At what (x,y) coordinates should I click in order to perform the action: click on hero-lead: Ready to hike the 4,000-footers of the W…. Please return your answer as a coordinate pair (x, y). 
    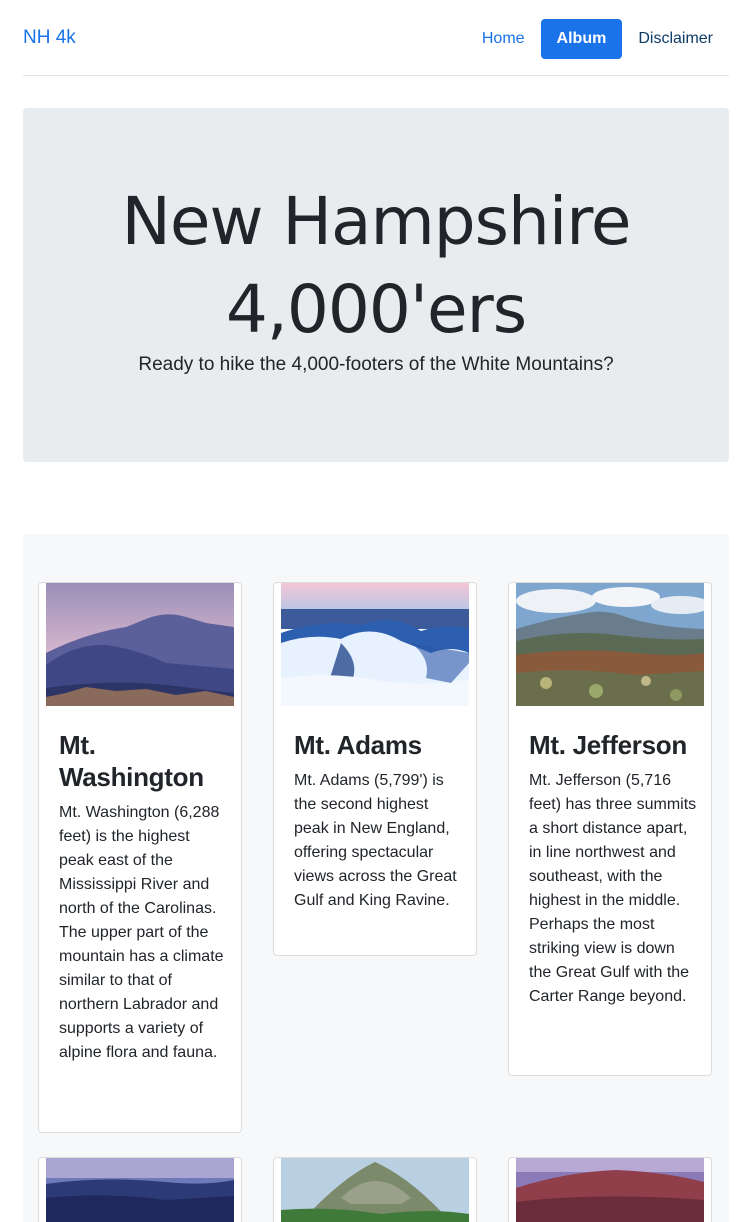
    Looking at the image, I should click on (376, 364).